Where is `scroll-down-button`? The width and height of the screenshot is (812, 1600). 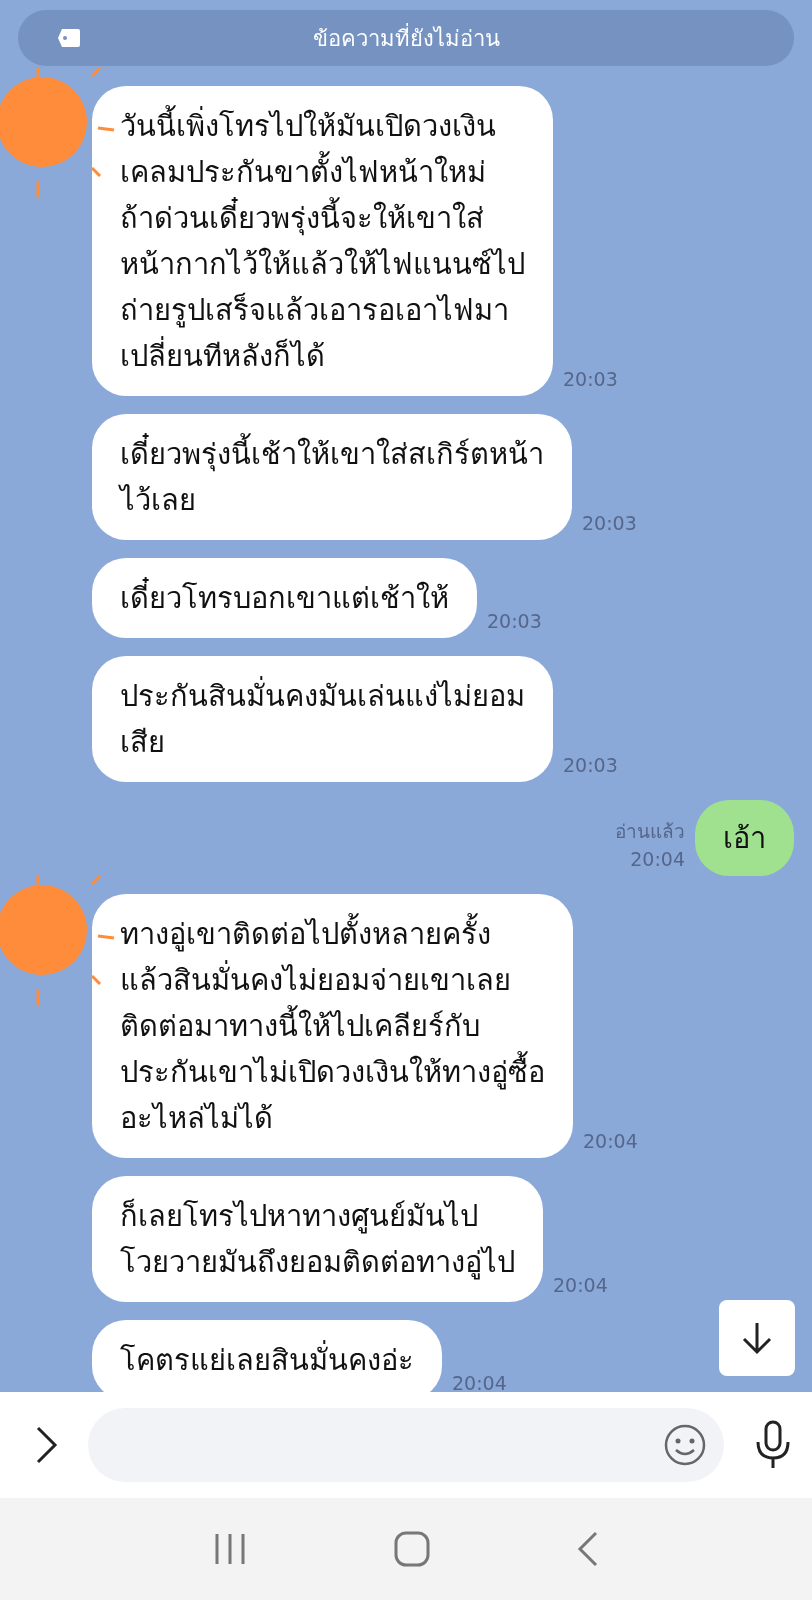 scroll-down-button is located at coordinates (757, 1338).